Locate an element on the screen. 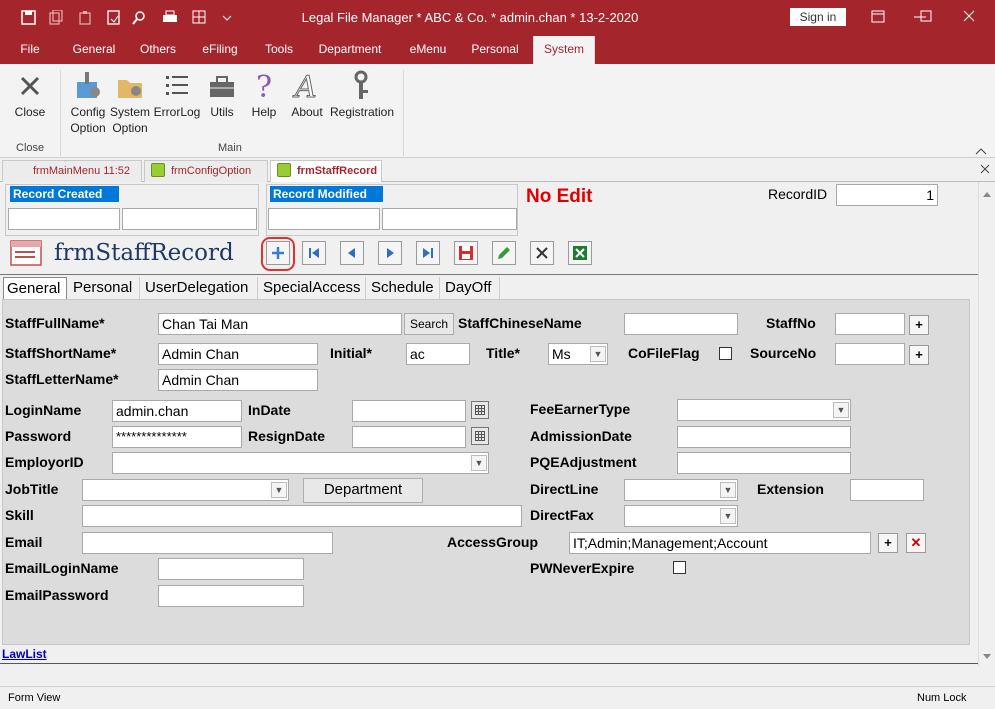 This screenshot has width=995, height=709. in-date-field is located at coordinates (409, 411).